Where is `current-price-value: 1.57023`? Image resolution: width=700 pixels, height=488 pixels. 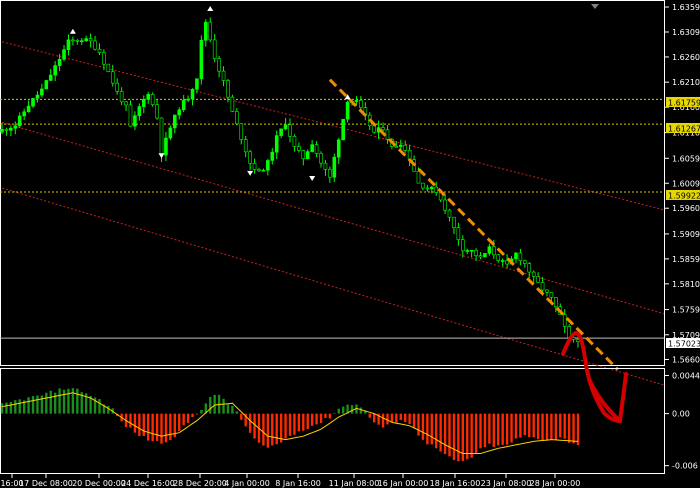
current-price-value: 1.57023 is located at coordinates (684, 344).